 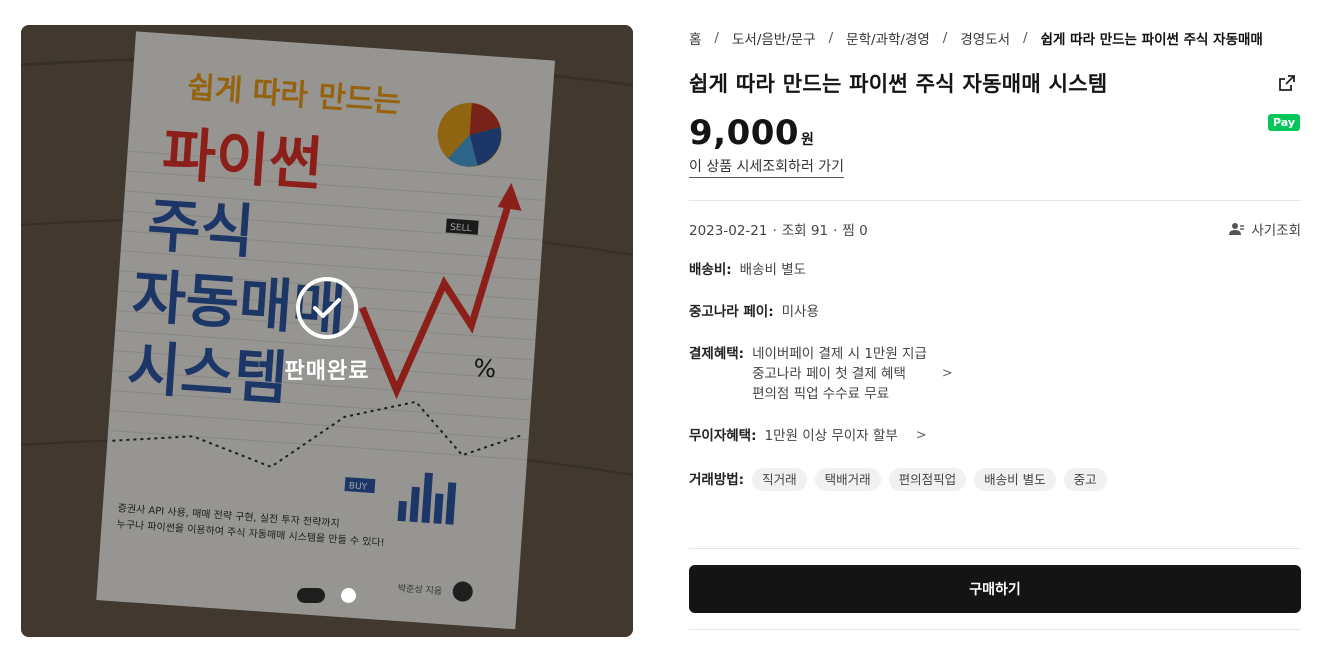 What do you see at coordinates (348, 595) in the screenshot?
I see `slide-dot` at bounding box center [348, 595].